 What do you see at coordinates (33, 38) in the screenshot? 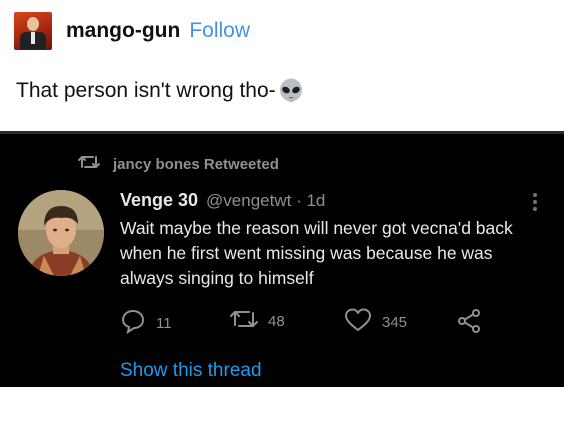
I see `avatar-tie` at bounding box center [33, 38].